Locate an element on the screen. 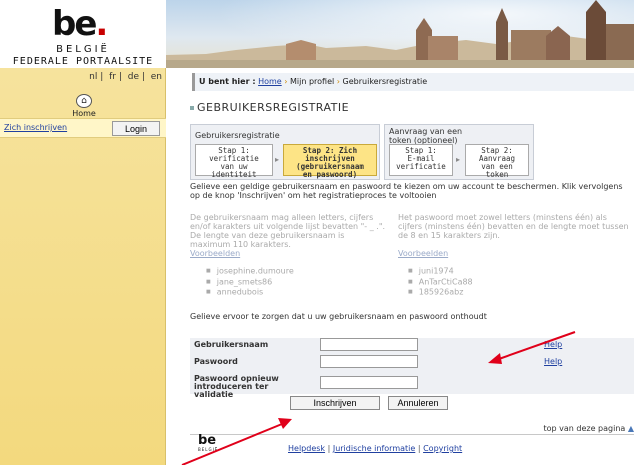  site-logo: be. BELGIË FEDERALE PORTAALSITE is located at coordinates (83, 34).